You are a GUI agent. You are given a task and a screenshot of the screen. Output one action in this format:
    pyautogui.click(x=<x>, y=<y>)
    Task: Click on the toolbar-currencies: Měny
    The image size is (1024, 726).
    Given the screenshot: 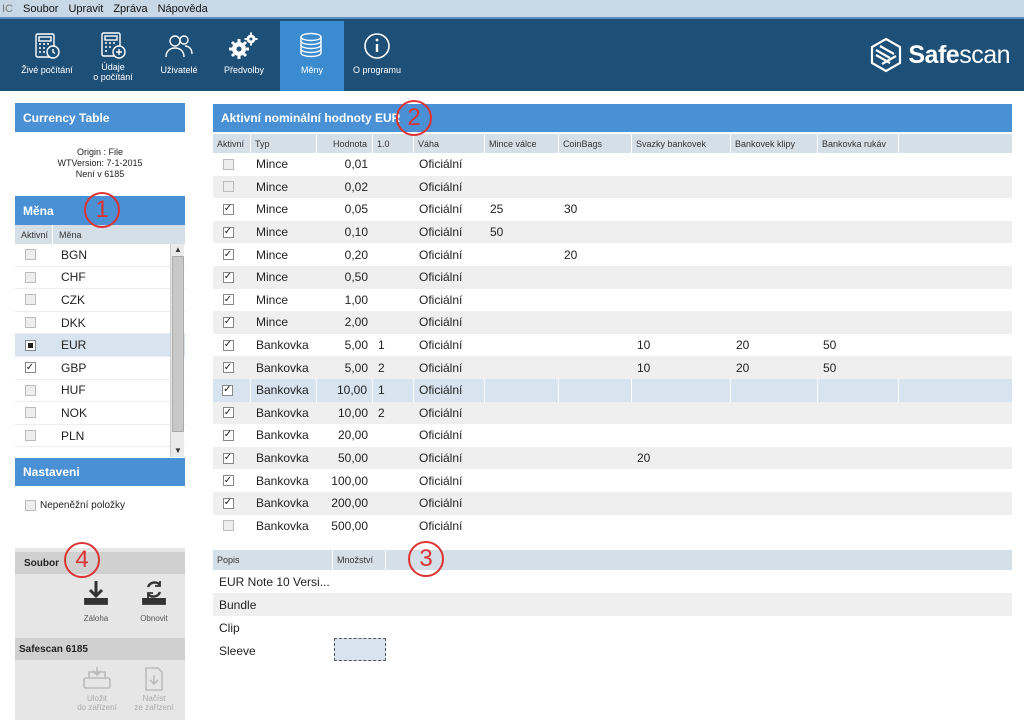 What is the action you would take?
    pyautogui.click(x=312, y=56)
    